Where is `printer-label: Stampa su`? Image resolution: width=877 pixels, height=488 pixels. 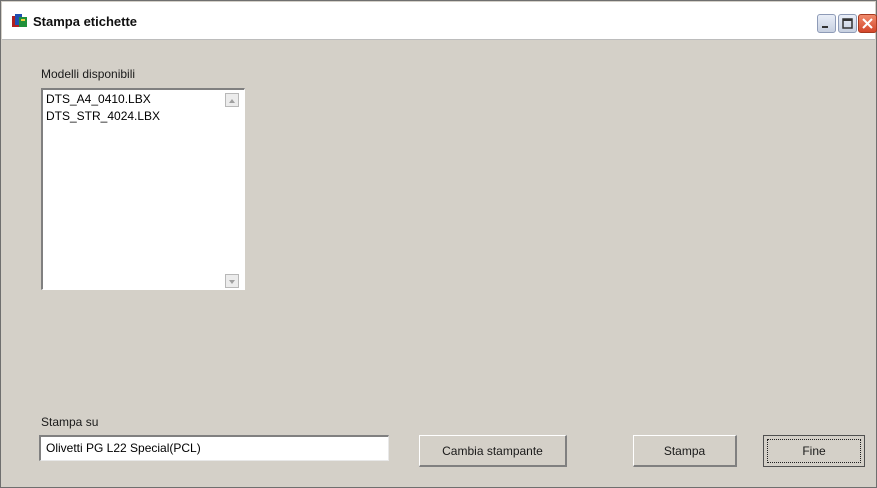 printer-label: Stampa su is located at coordinates (70, 422).